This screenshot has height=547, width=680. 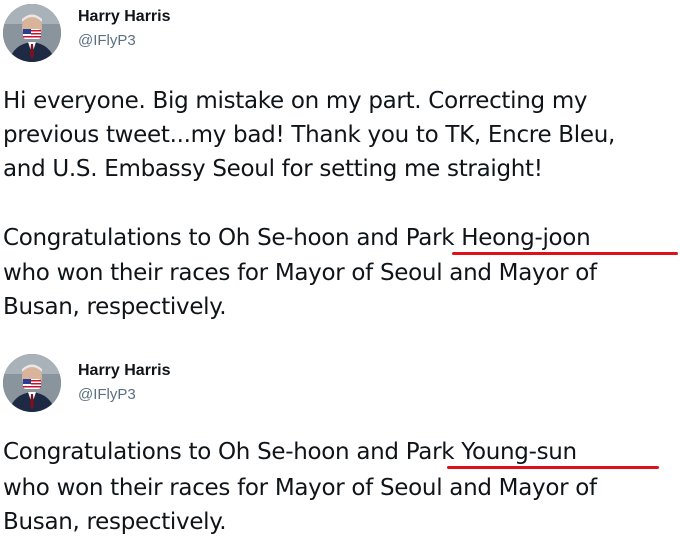 I want to click on highlighted-name: Park Heong-joon, so click(x=498, y=238).